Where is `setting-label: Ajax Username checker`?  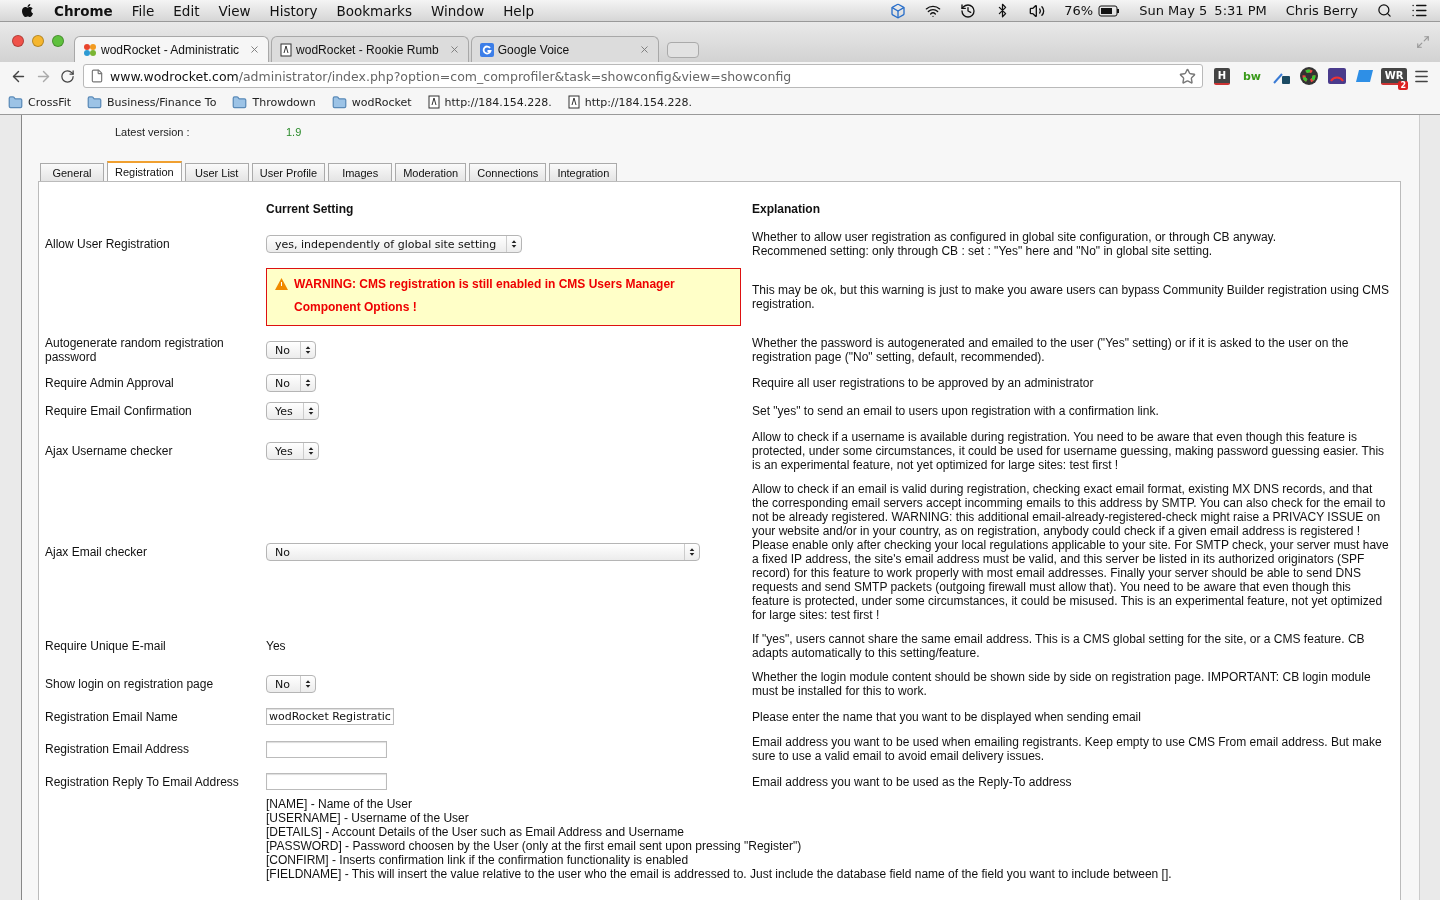
setting-label: Ajax Username checker is located at coordinates (109, 451).